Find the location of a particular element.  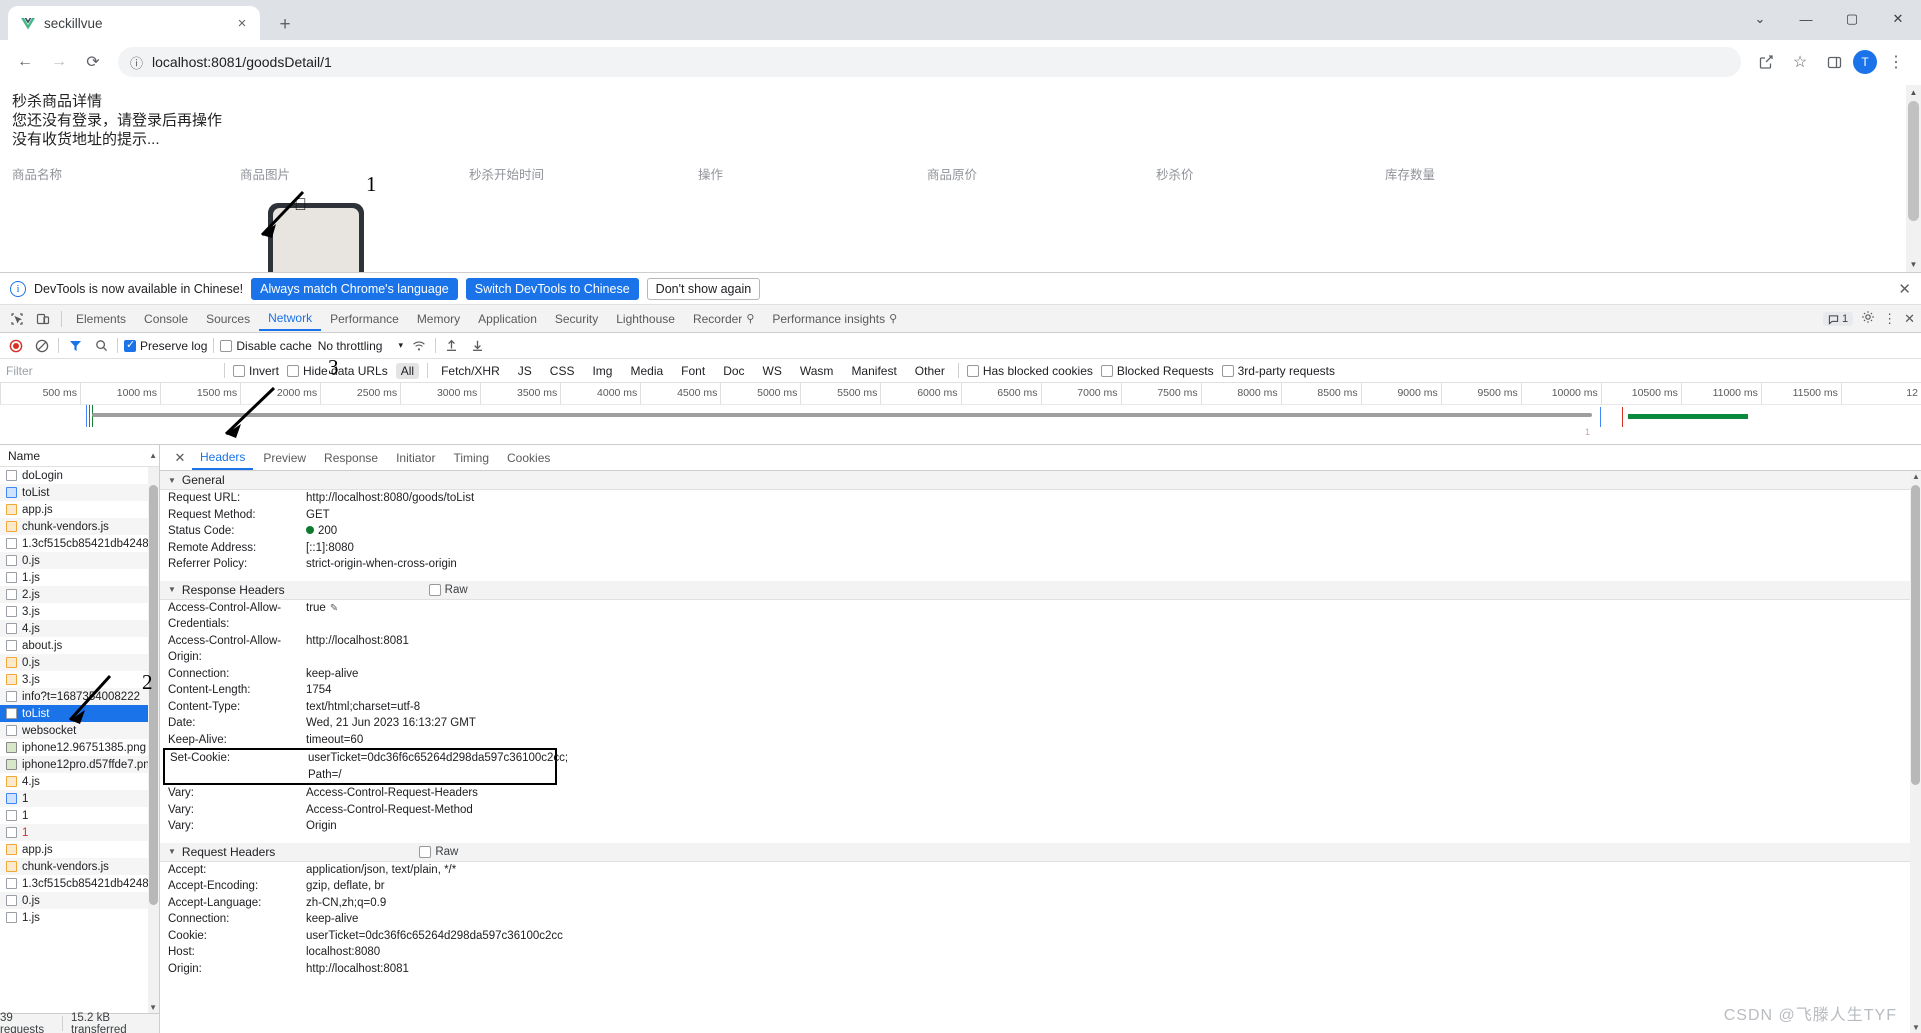

inspect-element-icon is located at coordinates (17, 319).